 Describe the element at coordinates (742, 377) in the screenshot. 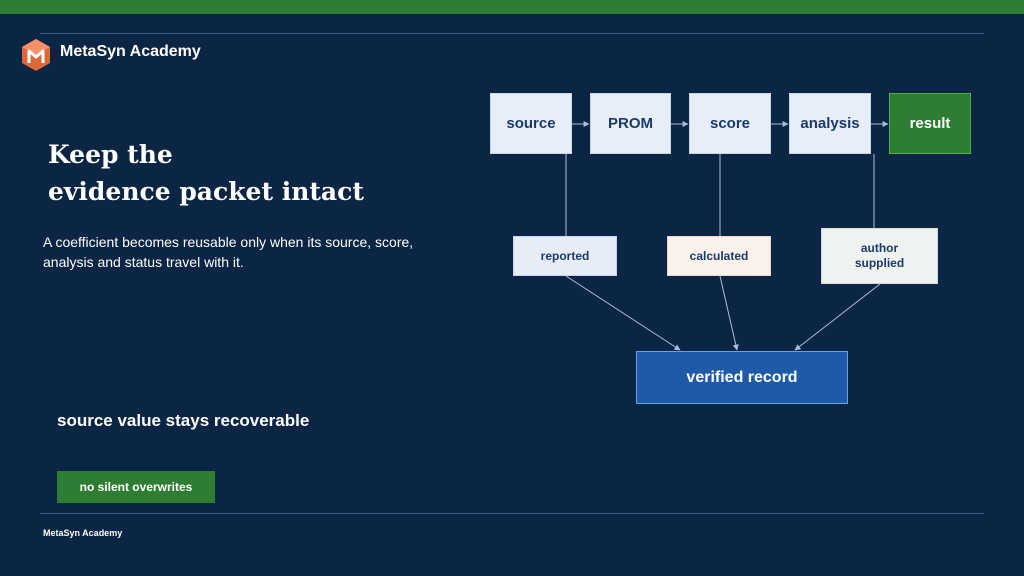

I see `verified-record-node: verified record` at that location.